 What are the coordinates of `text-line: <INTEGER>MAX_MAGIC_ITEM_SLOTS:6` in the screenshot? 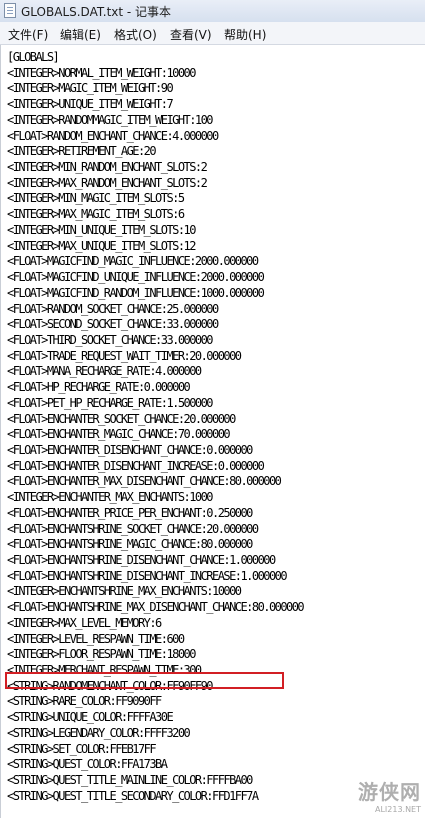 It's located at (96, 214).